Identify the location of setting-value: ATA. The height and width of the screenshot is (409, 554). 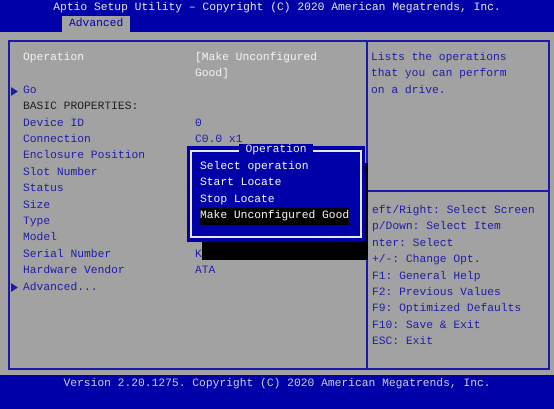
(205, 272).